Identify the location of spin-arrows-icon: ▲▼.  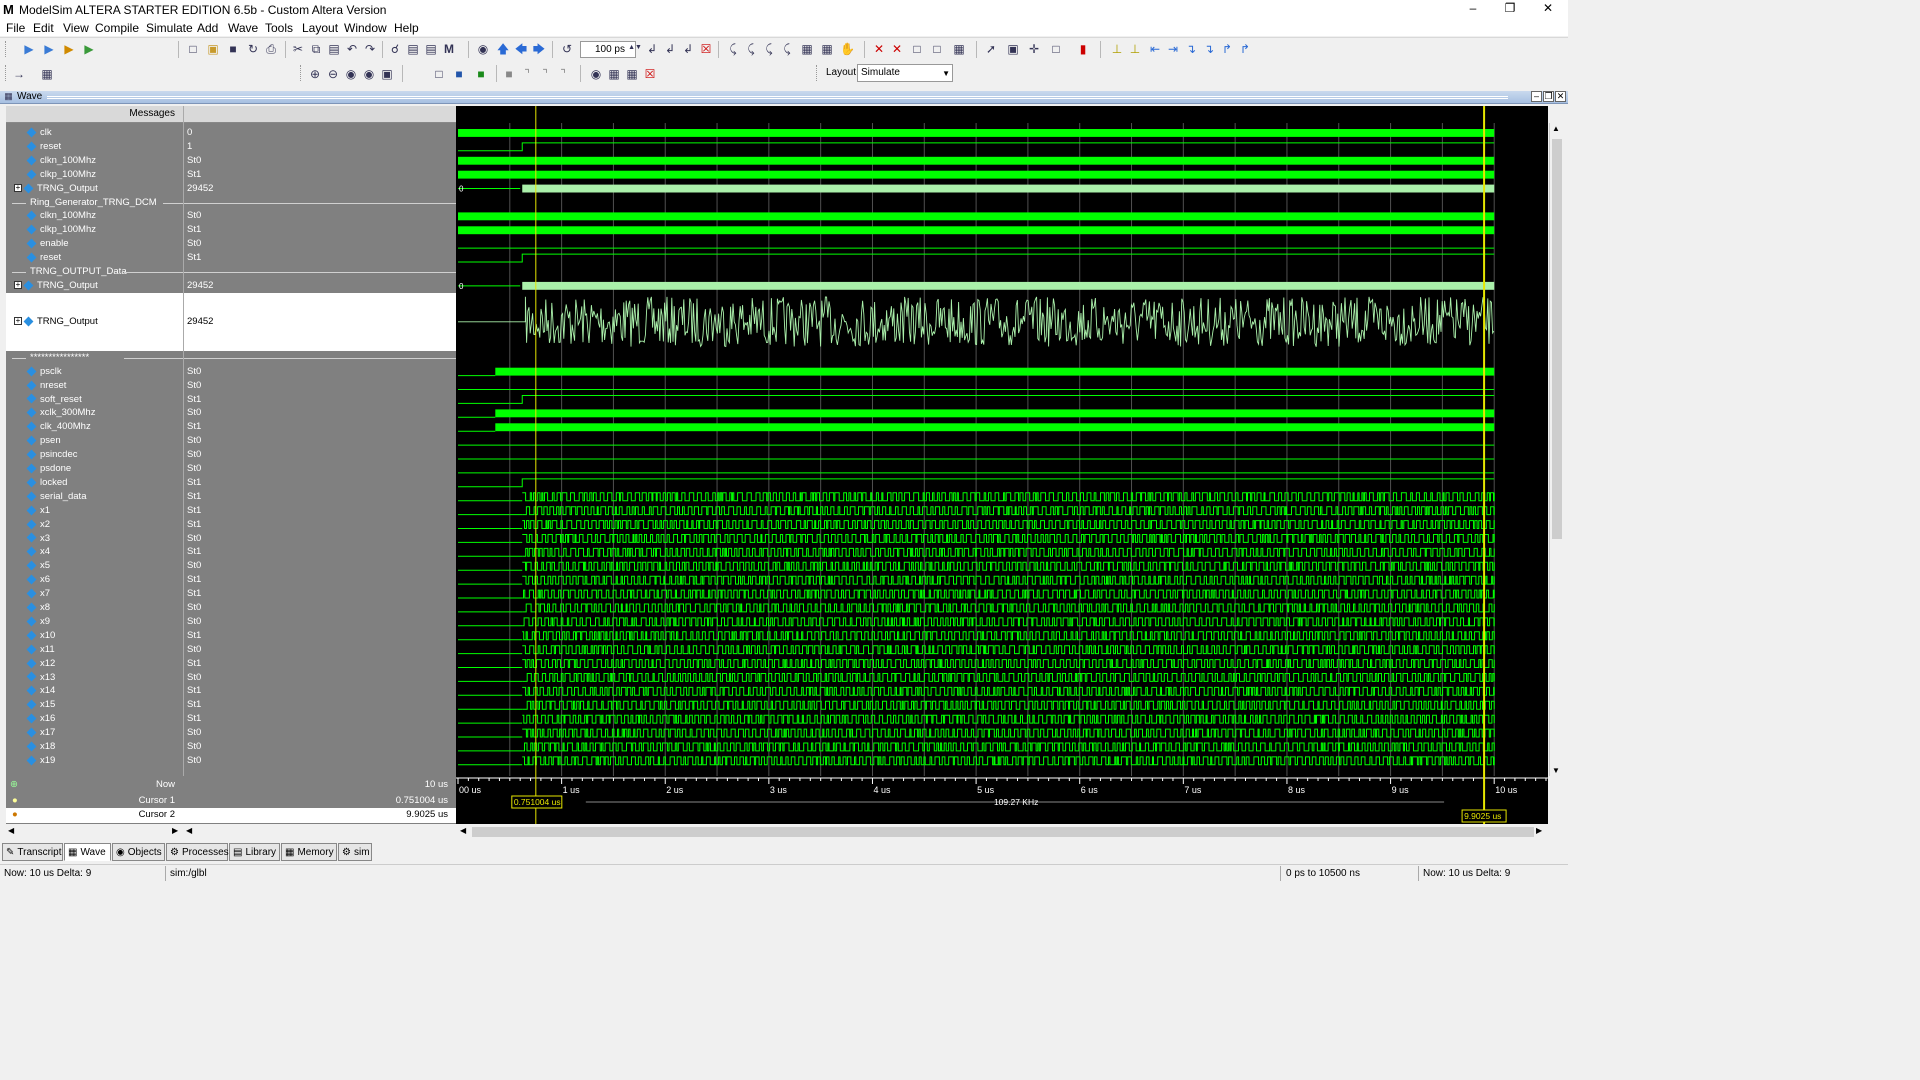
(635, 48).